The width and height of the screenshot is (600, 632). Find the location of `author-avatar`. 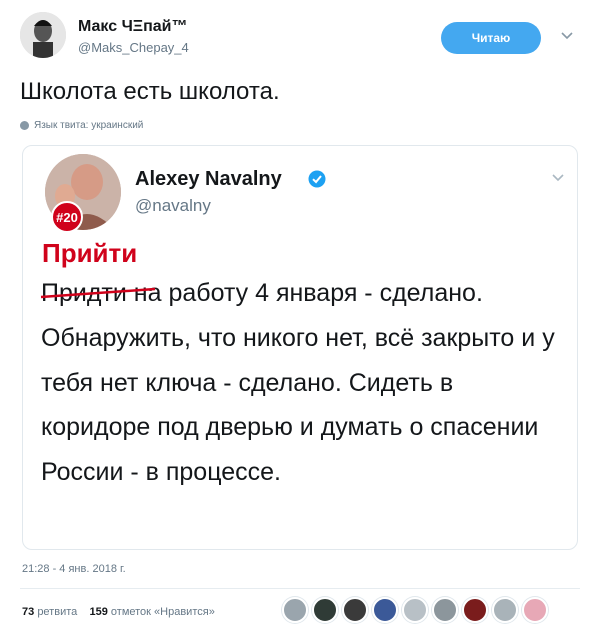

author-avatar is located at coordinates (43, 35).